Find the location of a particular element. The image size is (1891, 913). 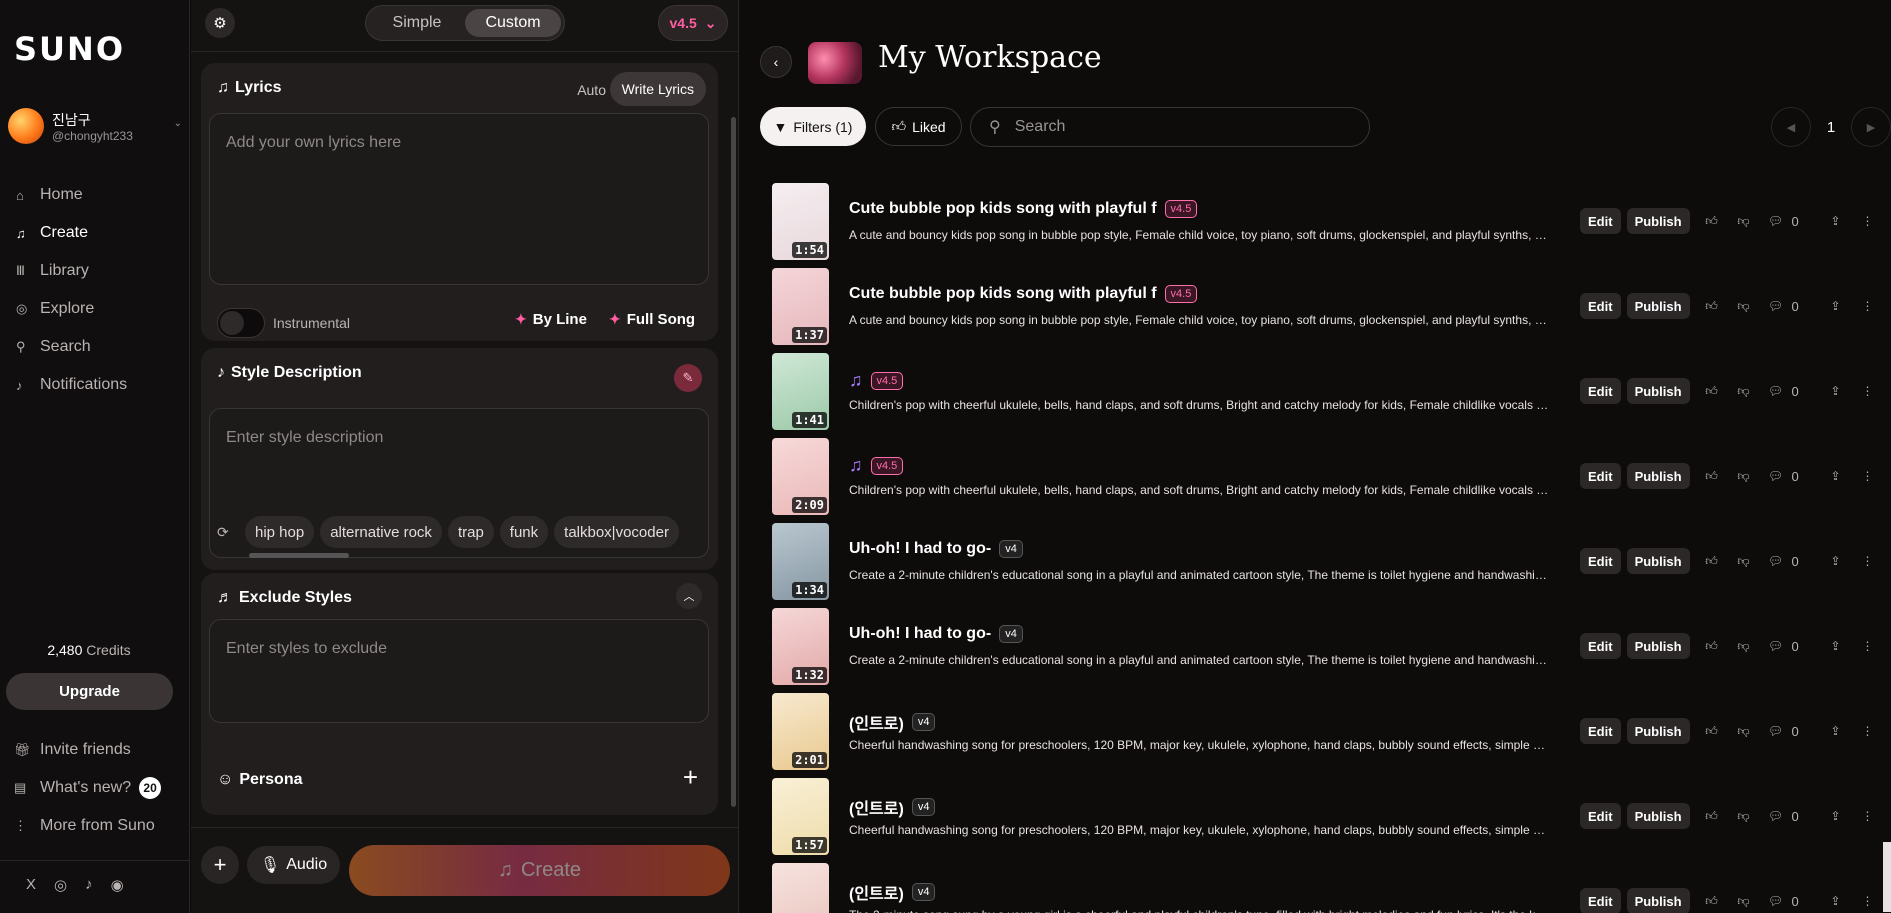

suno-logo: SUNO is located at coordinates (69, 49).